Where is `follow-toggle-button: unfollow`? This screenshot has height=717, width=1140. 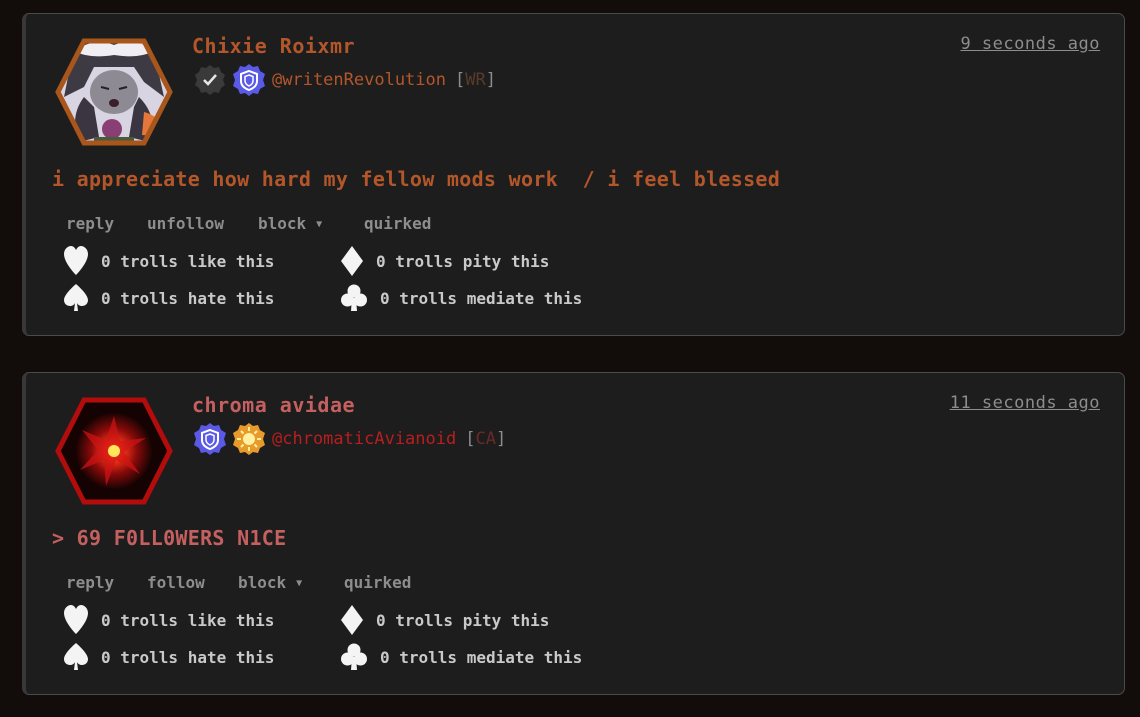
follow-toggle-button: unfollow is located at coordinates (185, 223).